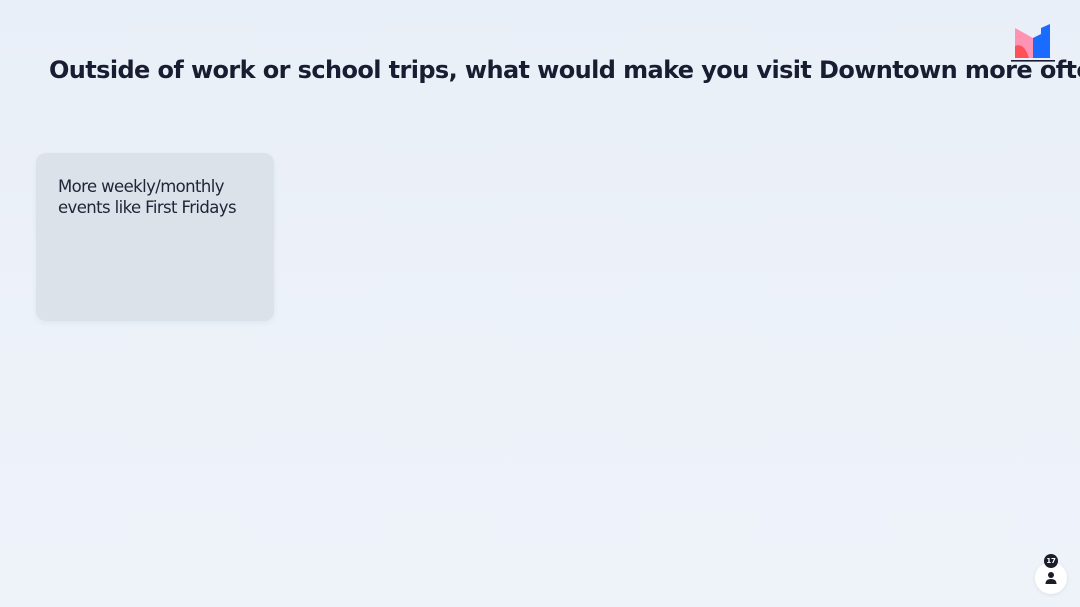 Image resolution: width=1080 pixels, height=607 pixels. I want to click on mentimeter-logo-icon, so click(1033, 43).